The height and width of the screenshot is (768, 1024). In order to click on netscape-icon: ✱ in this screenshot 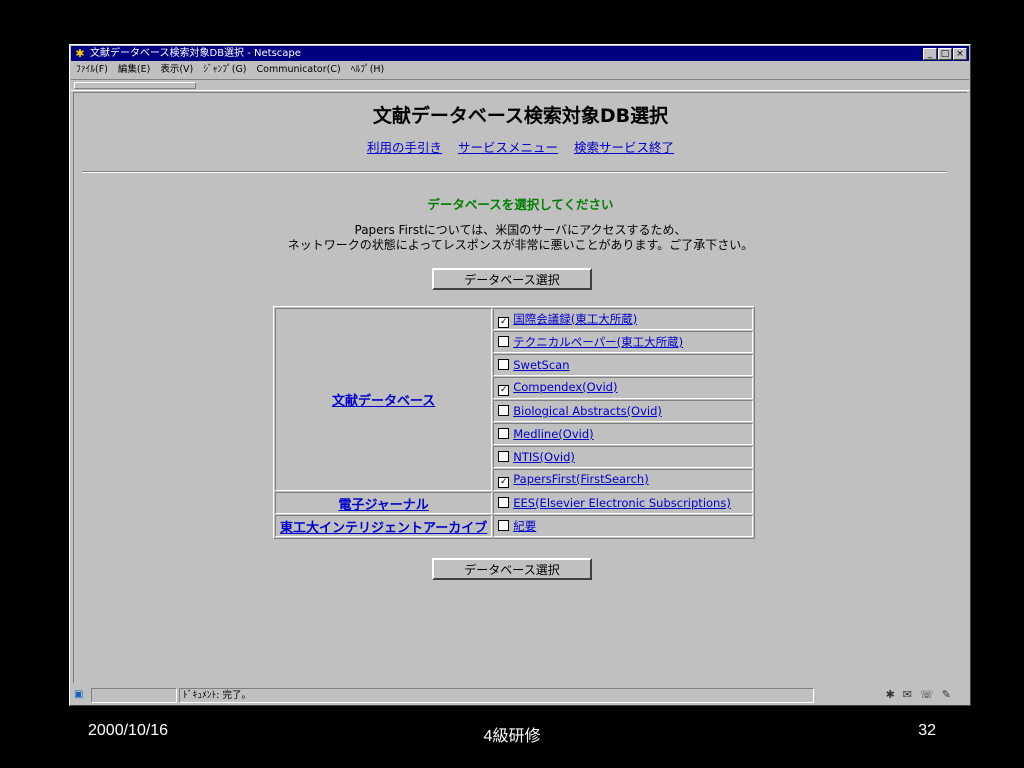, I will do `click(80, 53)`.